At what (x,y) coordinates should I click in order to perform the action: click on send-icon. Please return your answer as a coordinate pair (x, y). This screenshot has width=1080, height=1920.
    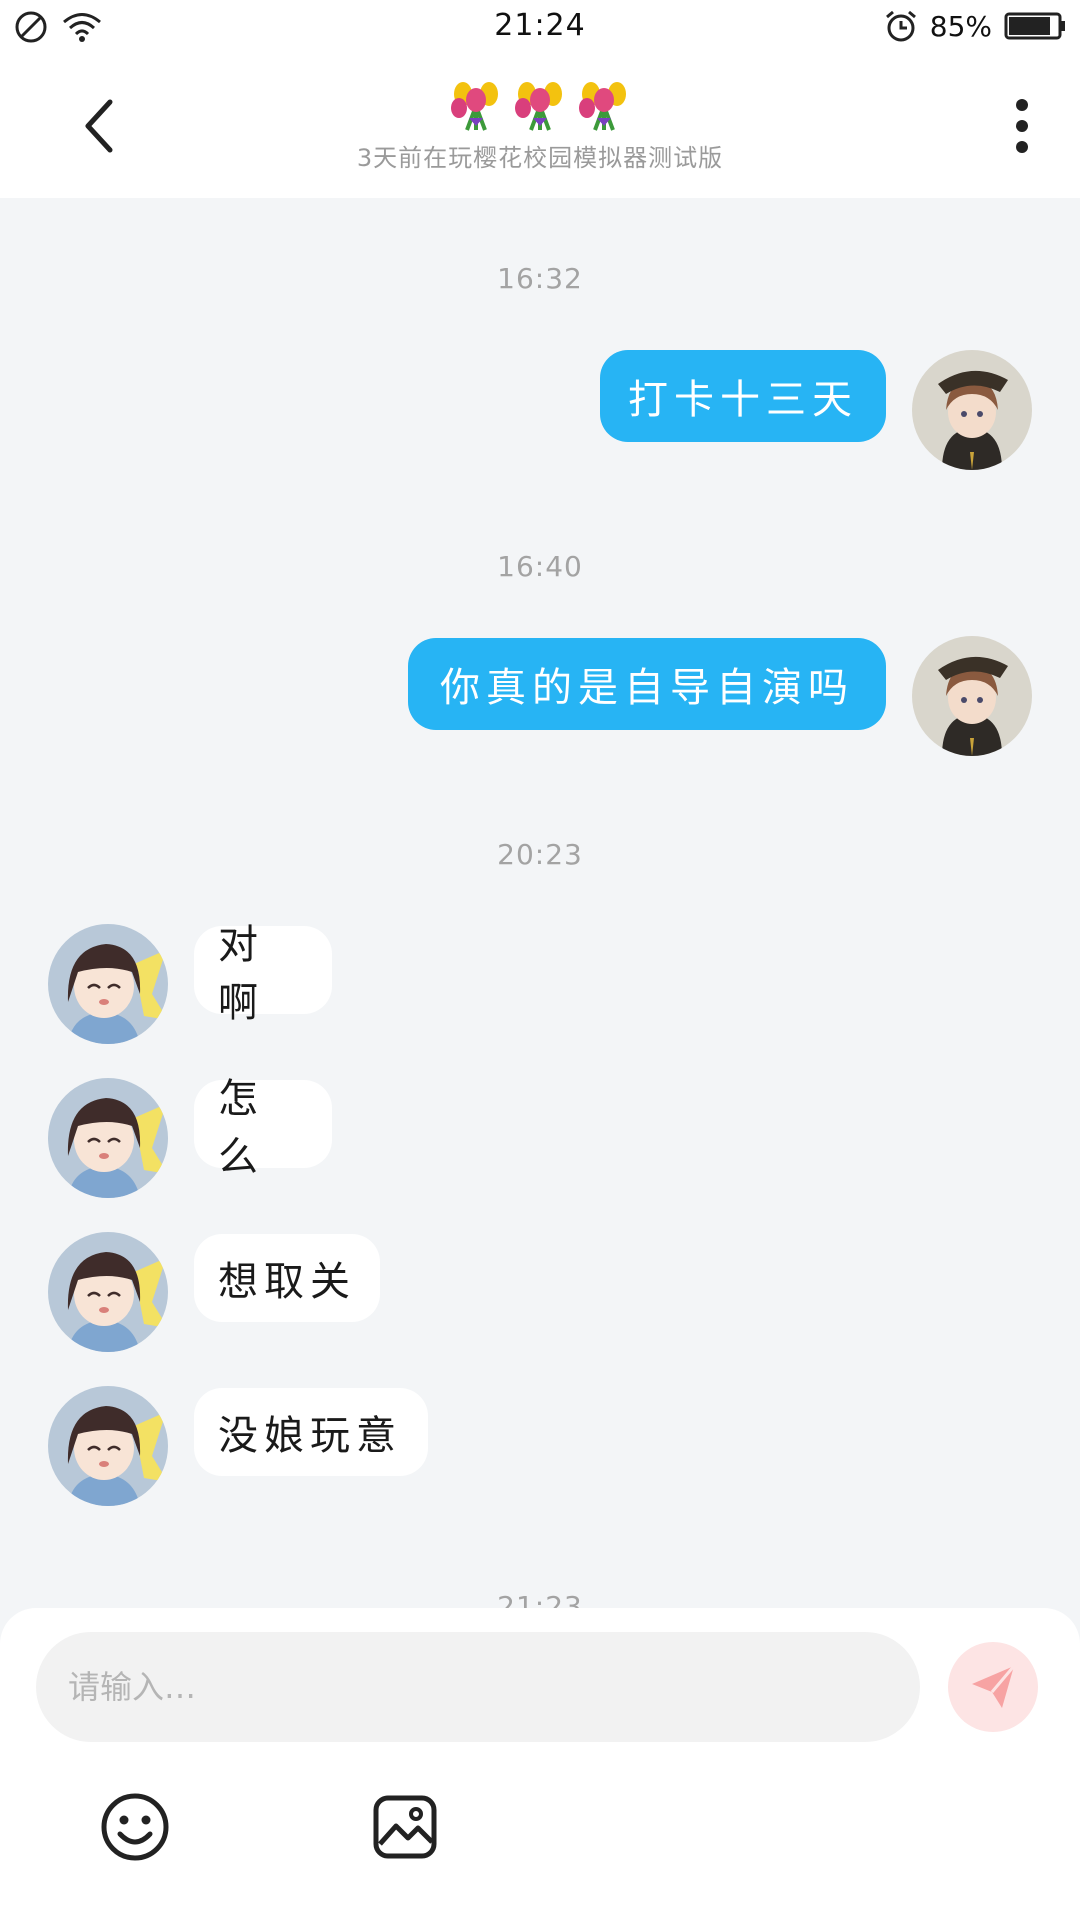
    Looking at the image, I should click on (994, 1686).